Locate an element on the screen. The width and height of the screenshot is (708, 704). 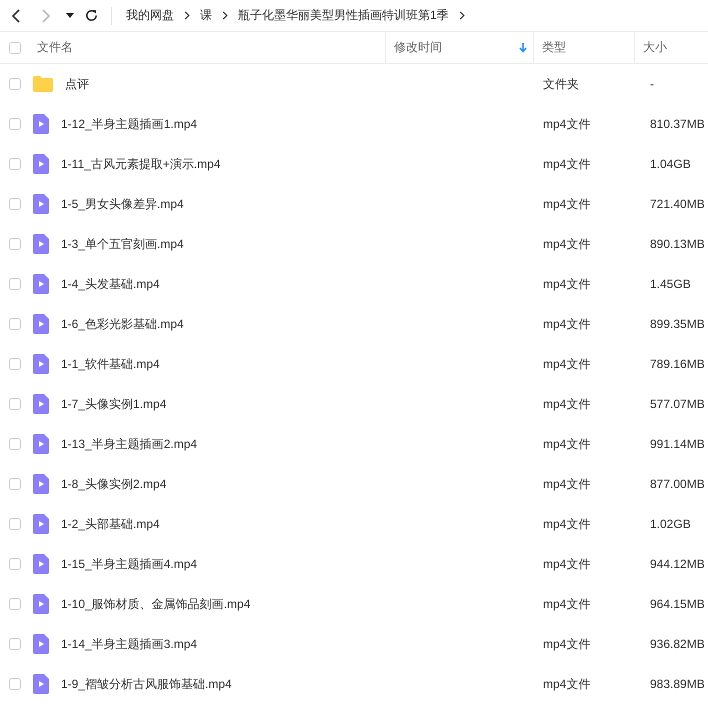
file-name: 1-13_半身主题插画2.mp4 is located at coordinates (129, 444).